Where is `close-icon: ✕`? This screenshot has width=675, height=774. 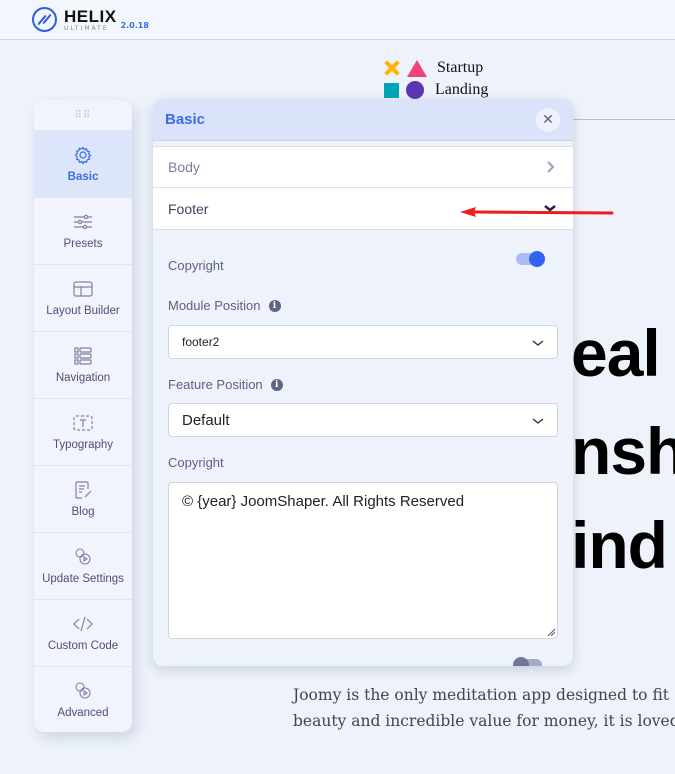 close-icon: ✕ is located at coordinates (548, 120).